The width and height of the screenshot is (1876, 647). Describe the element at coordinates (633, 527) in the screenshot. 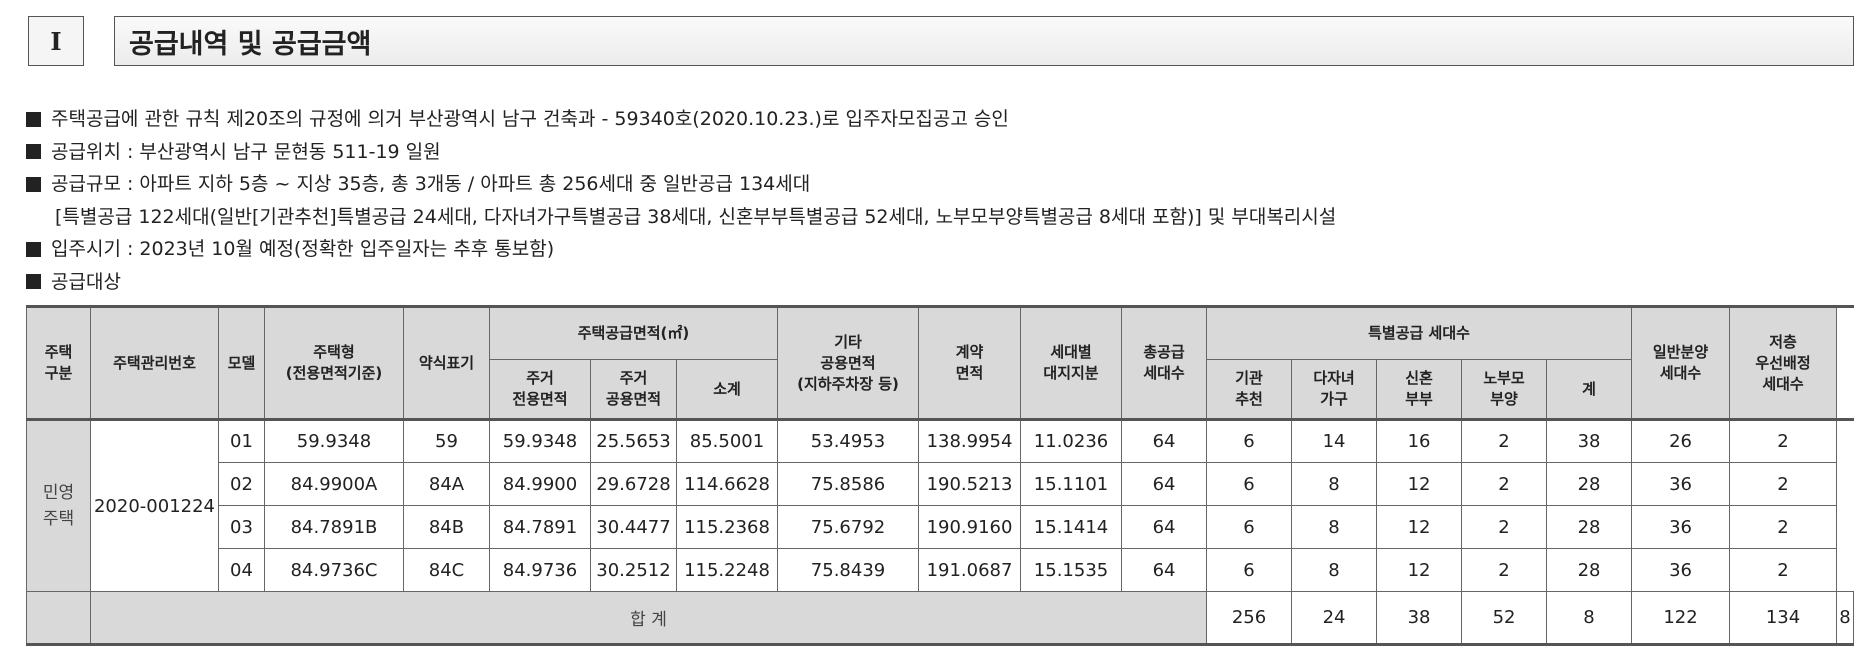

I see `cell: 30.4477` at that location.